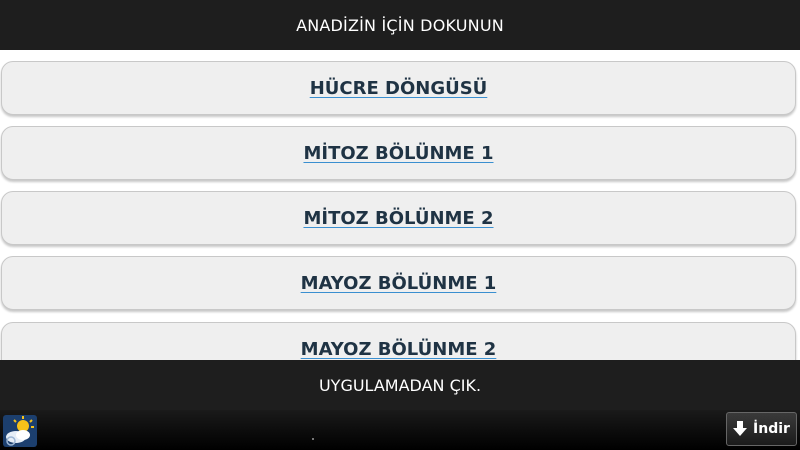  I want to click on menu-item-label: MAYOZ BÖLÜNME 1, so click(398, 283).